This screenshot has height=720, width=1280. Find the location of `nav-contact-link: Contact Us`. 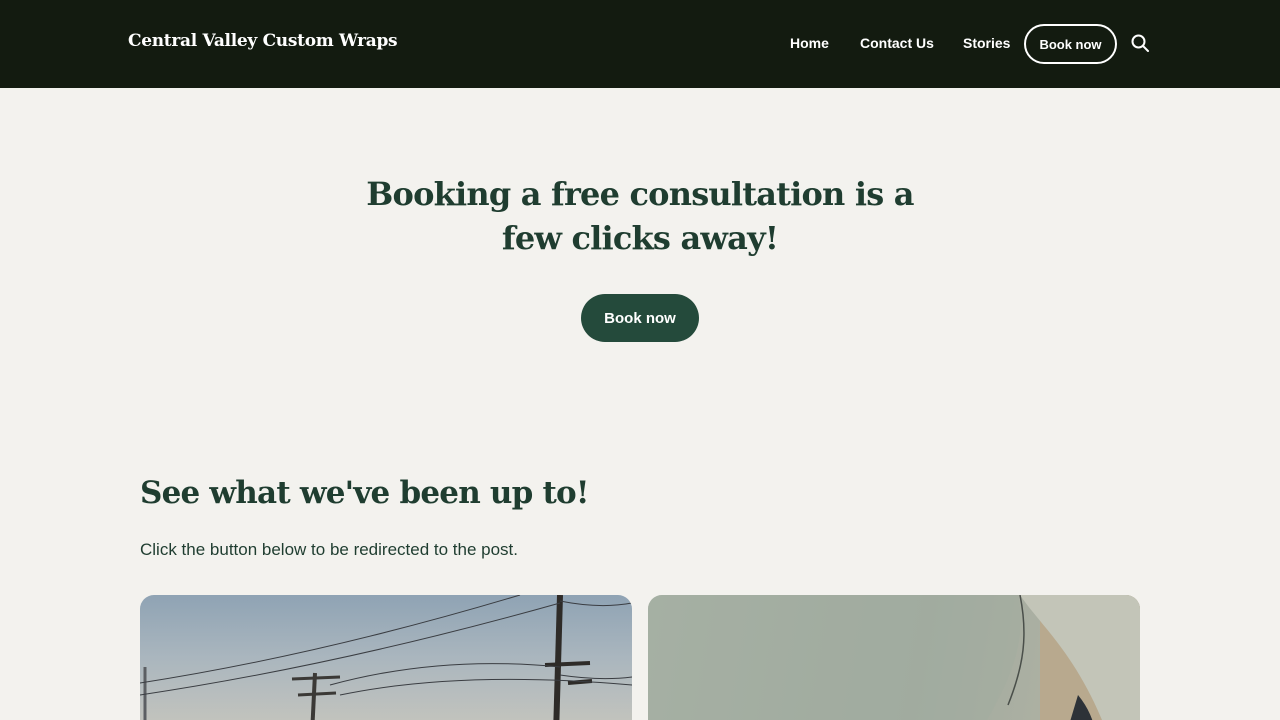

nav-contact-link: Contact Us is located at coordinates (897, 43).